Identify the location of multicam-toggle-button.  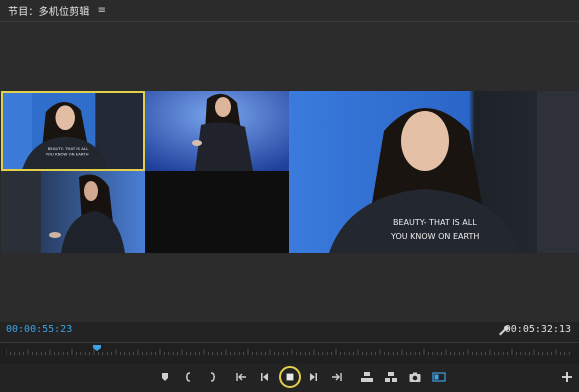
(439, 377).